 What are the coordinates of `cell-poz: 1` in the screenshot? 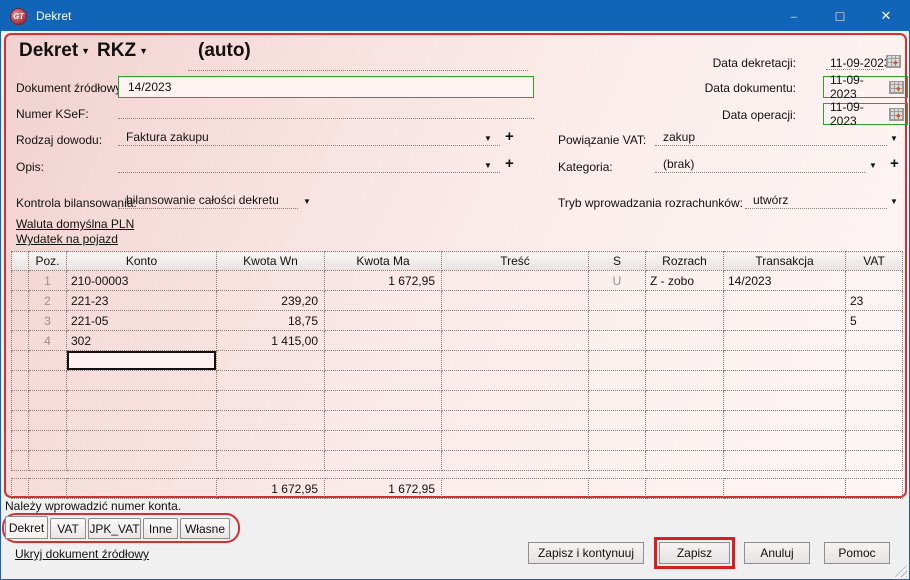 It's located at (47, 280).